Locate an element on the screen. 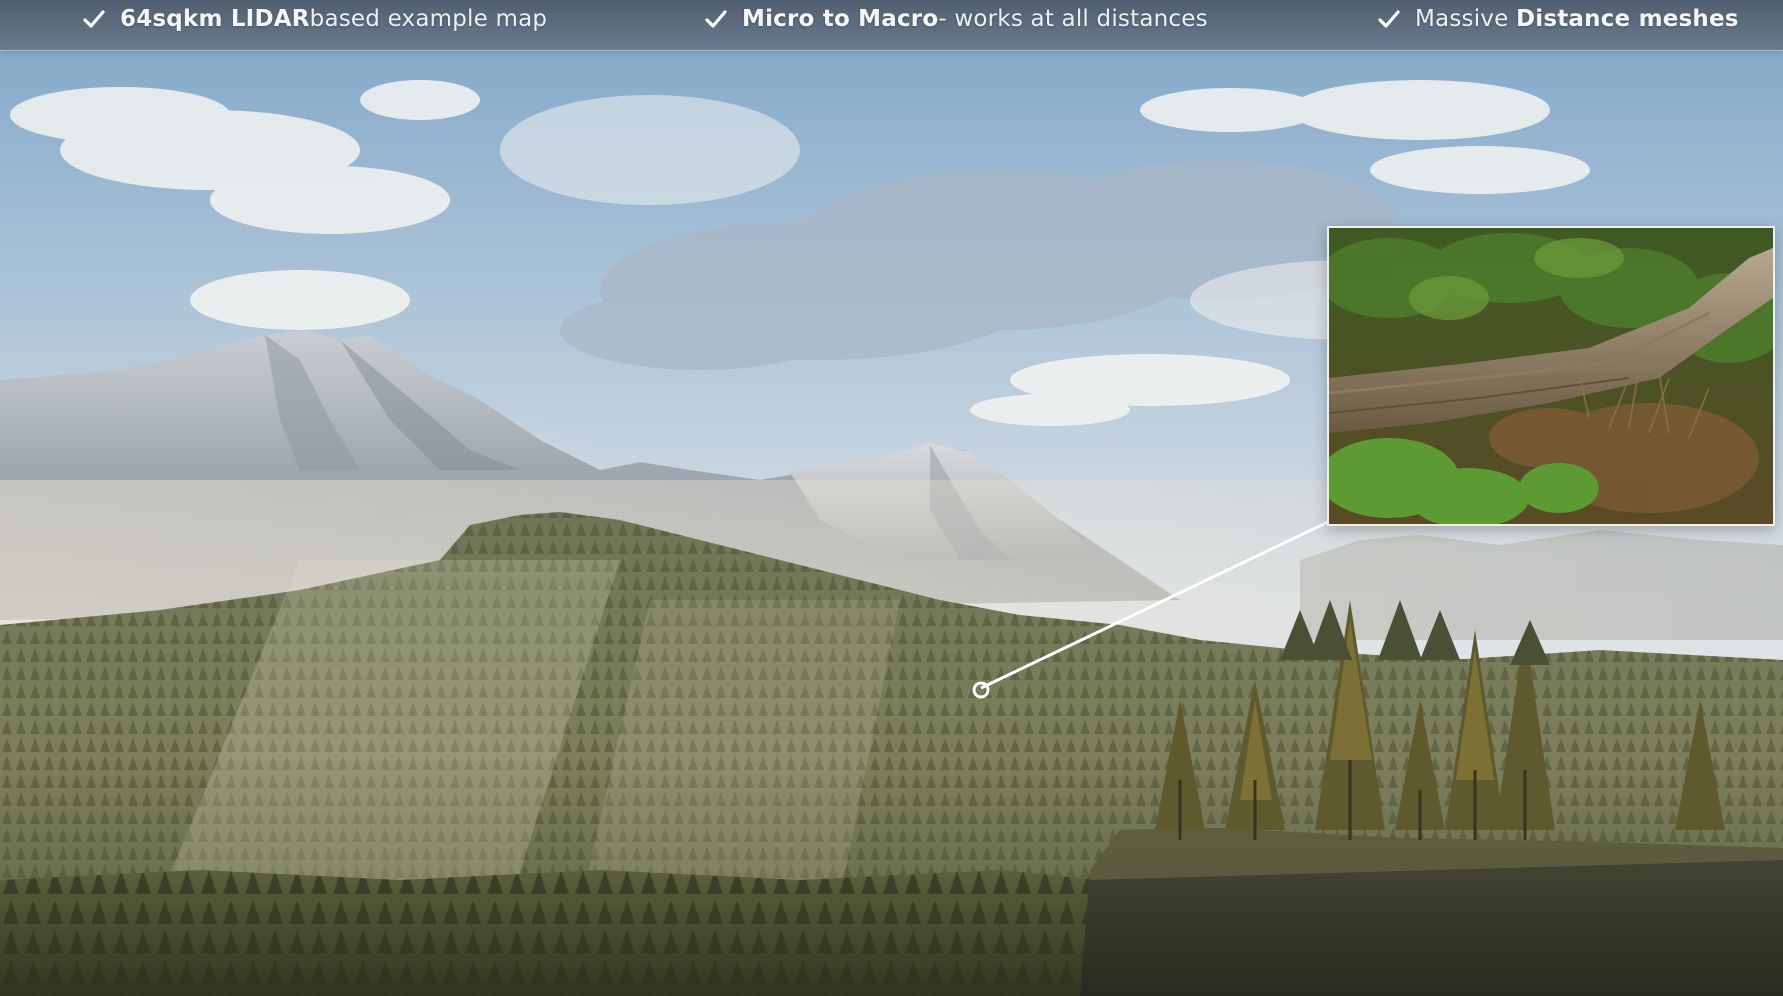  forest-floor-closeup is located at coordinates (1551, 376).